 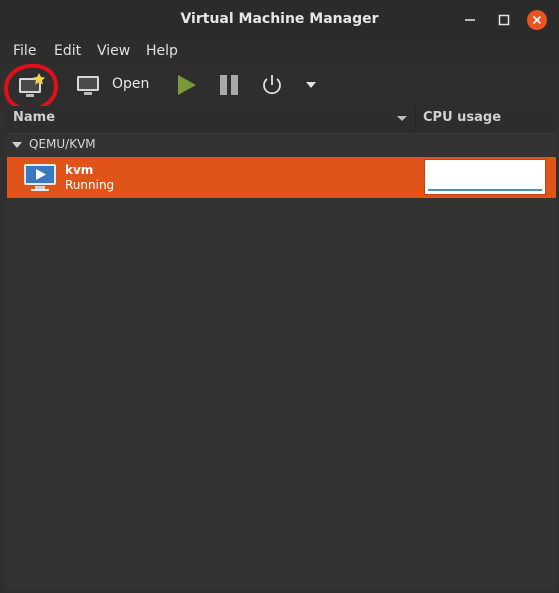 I want to click on menu-help: Help, so click(x=162, y=51).